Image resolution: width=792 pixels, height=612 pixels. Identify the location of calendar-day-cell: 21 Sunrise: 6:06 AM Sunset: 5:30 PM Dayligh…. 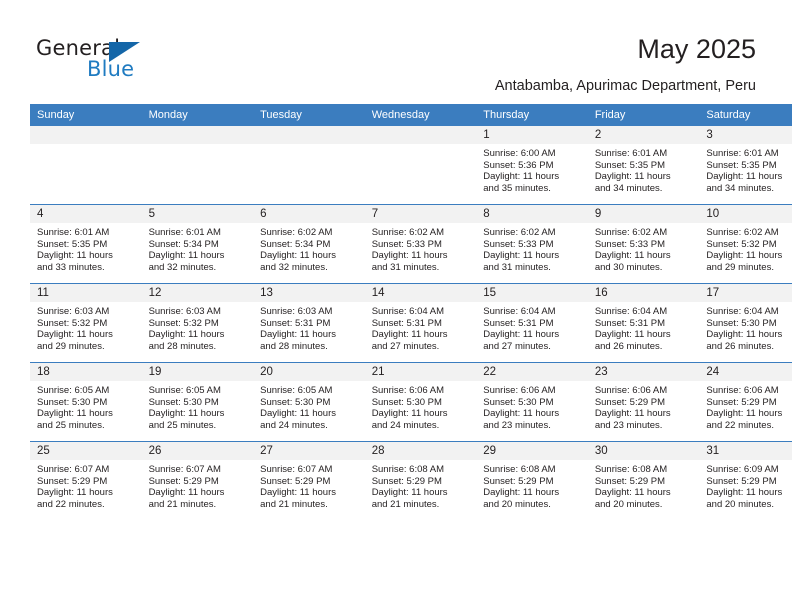
(420, 402).